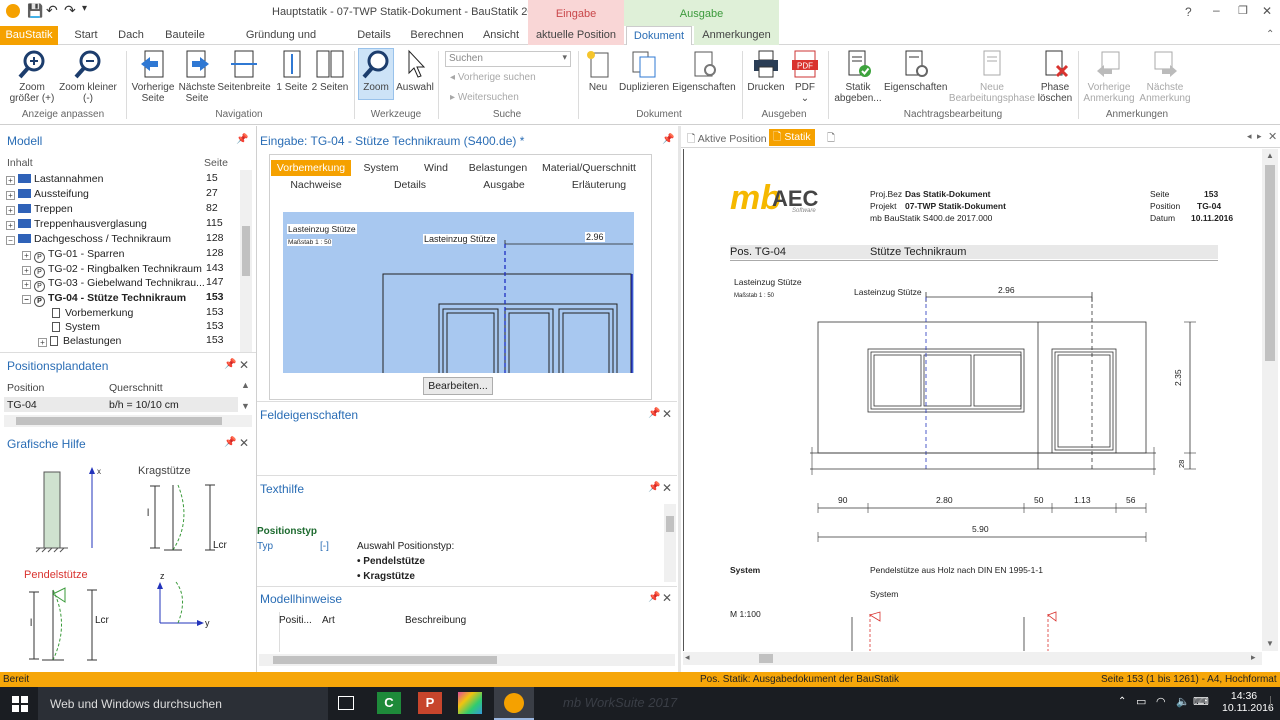  What do you see at coordinates (1165, 76) in the screenshot?
I see `next-annotation-button: Nächste Anmerkung` at bounding box center [1165, 76].